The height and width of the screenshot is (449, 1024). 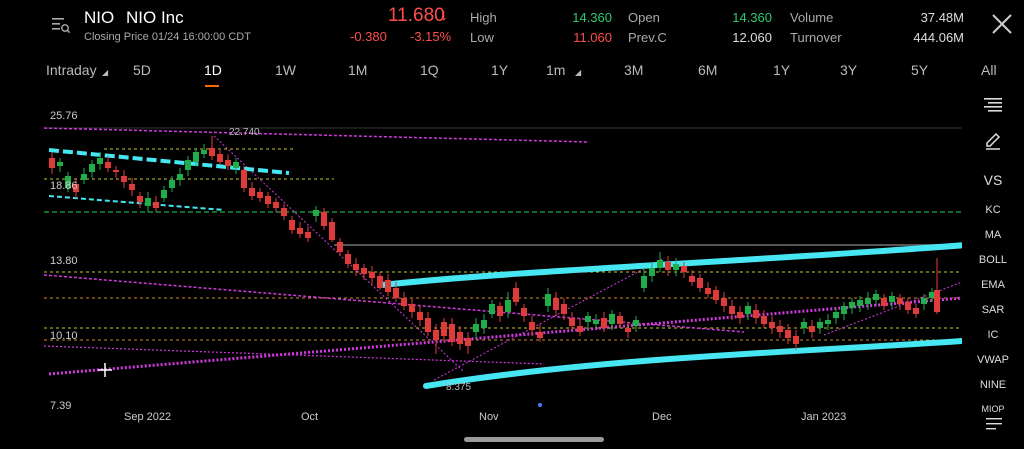 I want to click on tab-1d: 1D, so click(x=213, y=70).